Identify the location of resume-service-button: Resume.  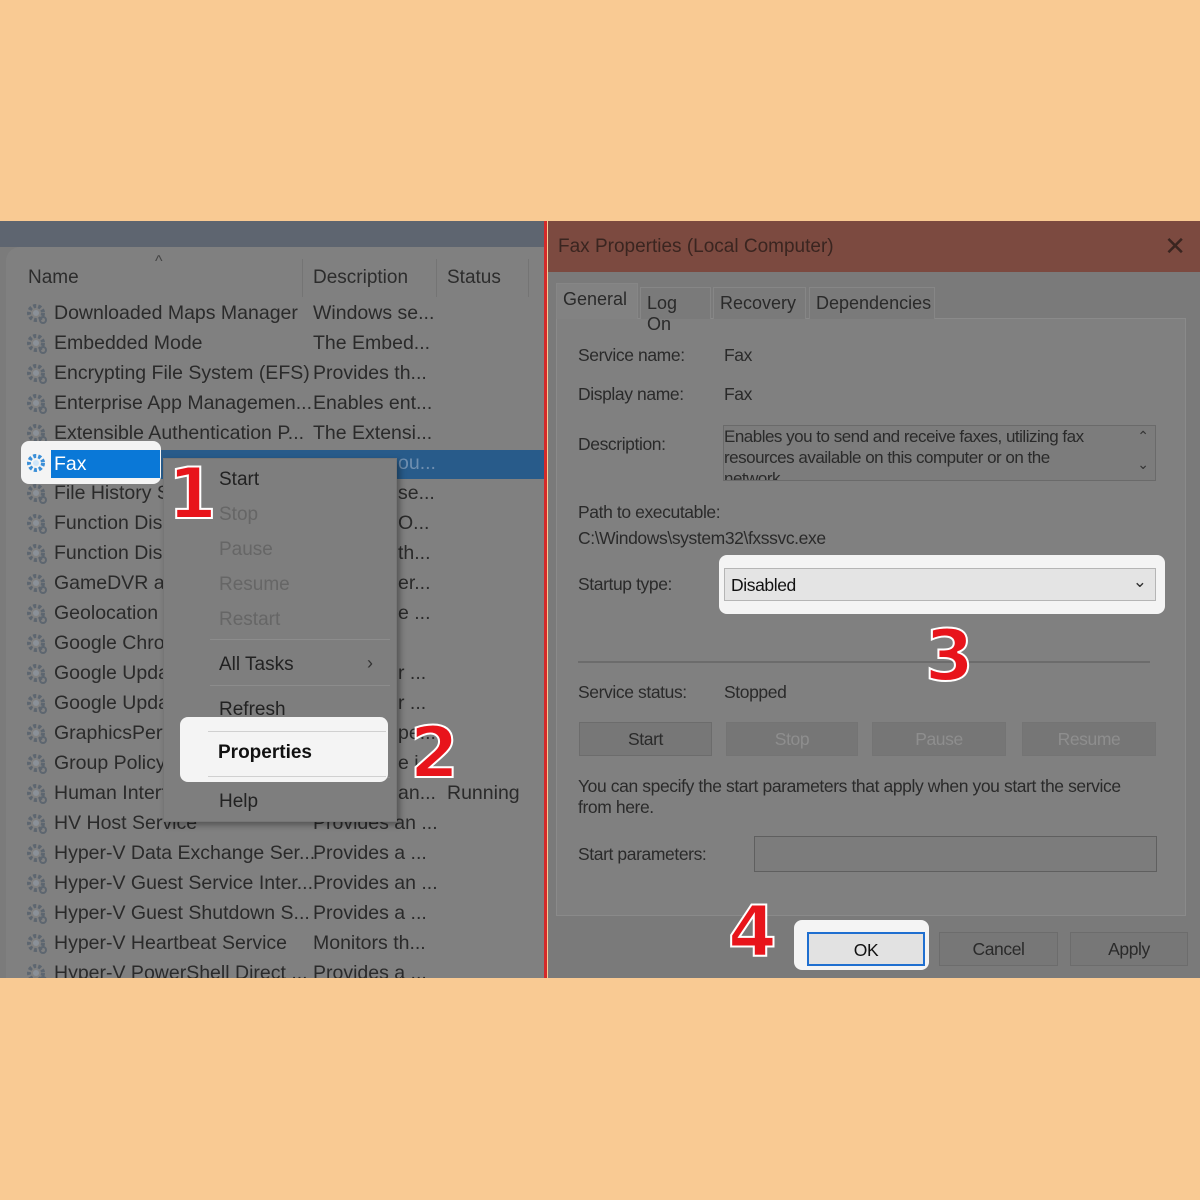
(1089, 739).